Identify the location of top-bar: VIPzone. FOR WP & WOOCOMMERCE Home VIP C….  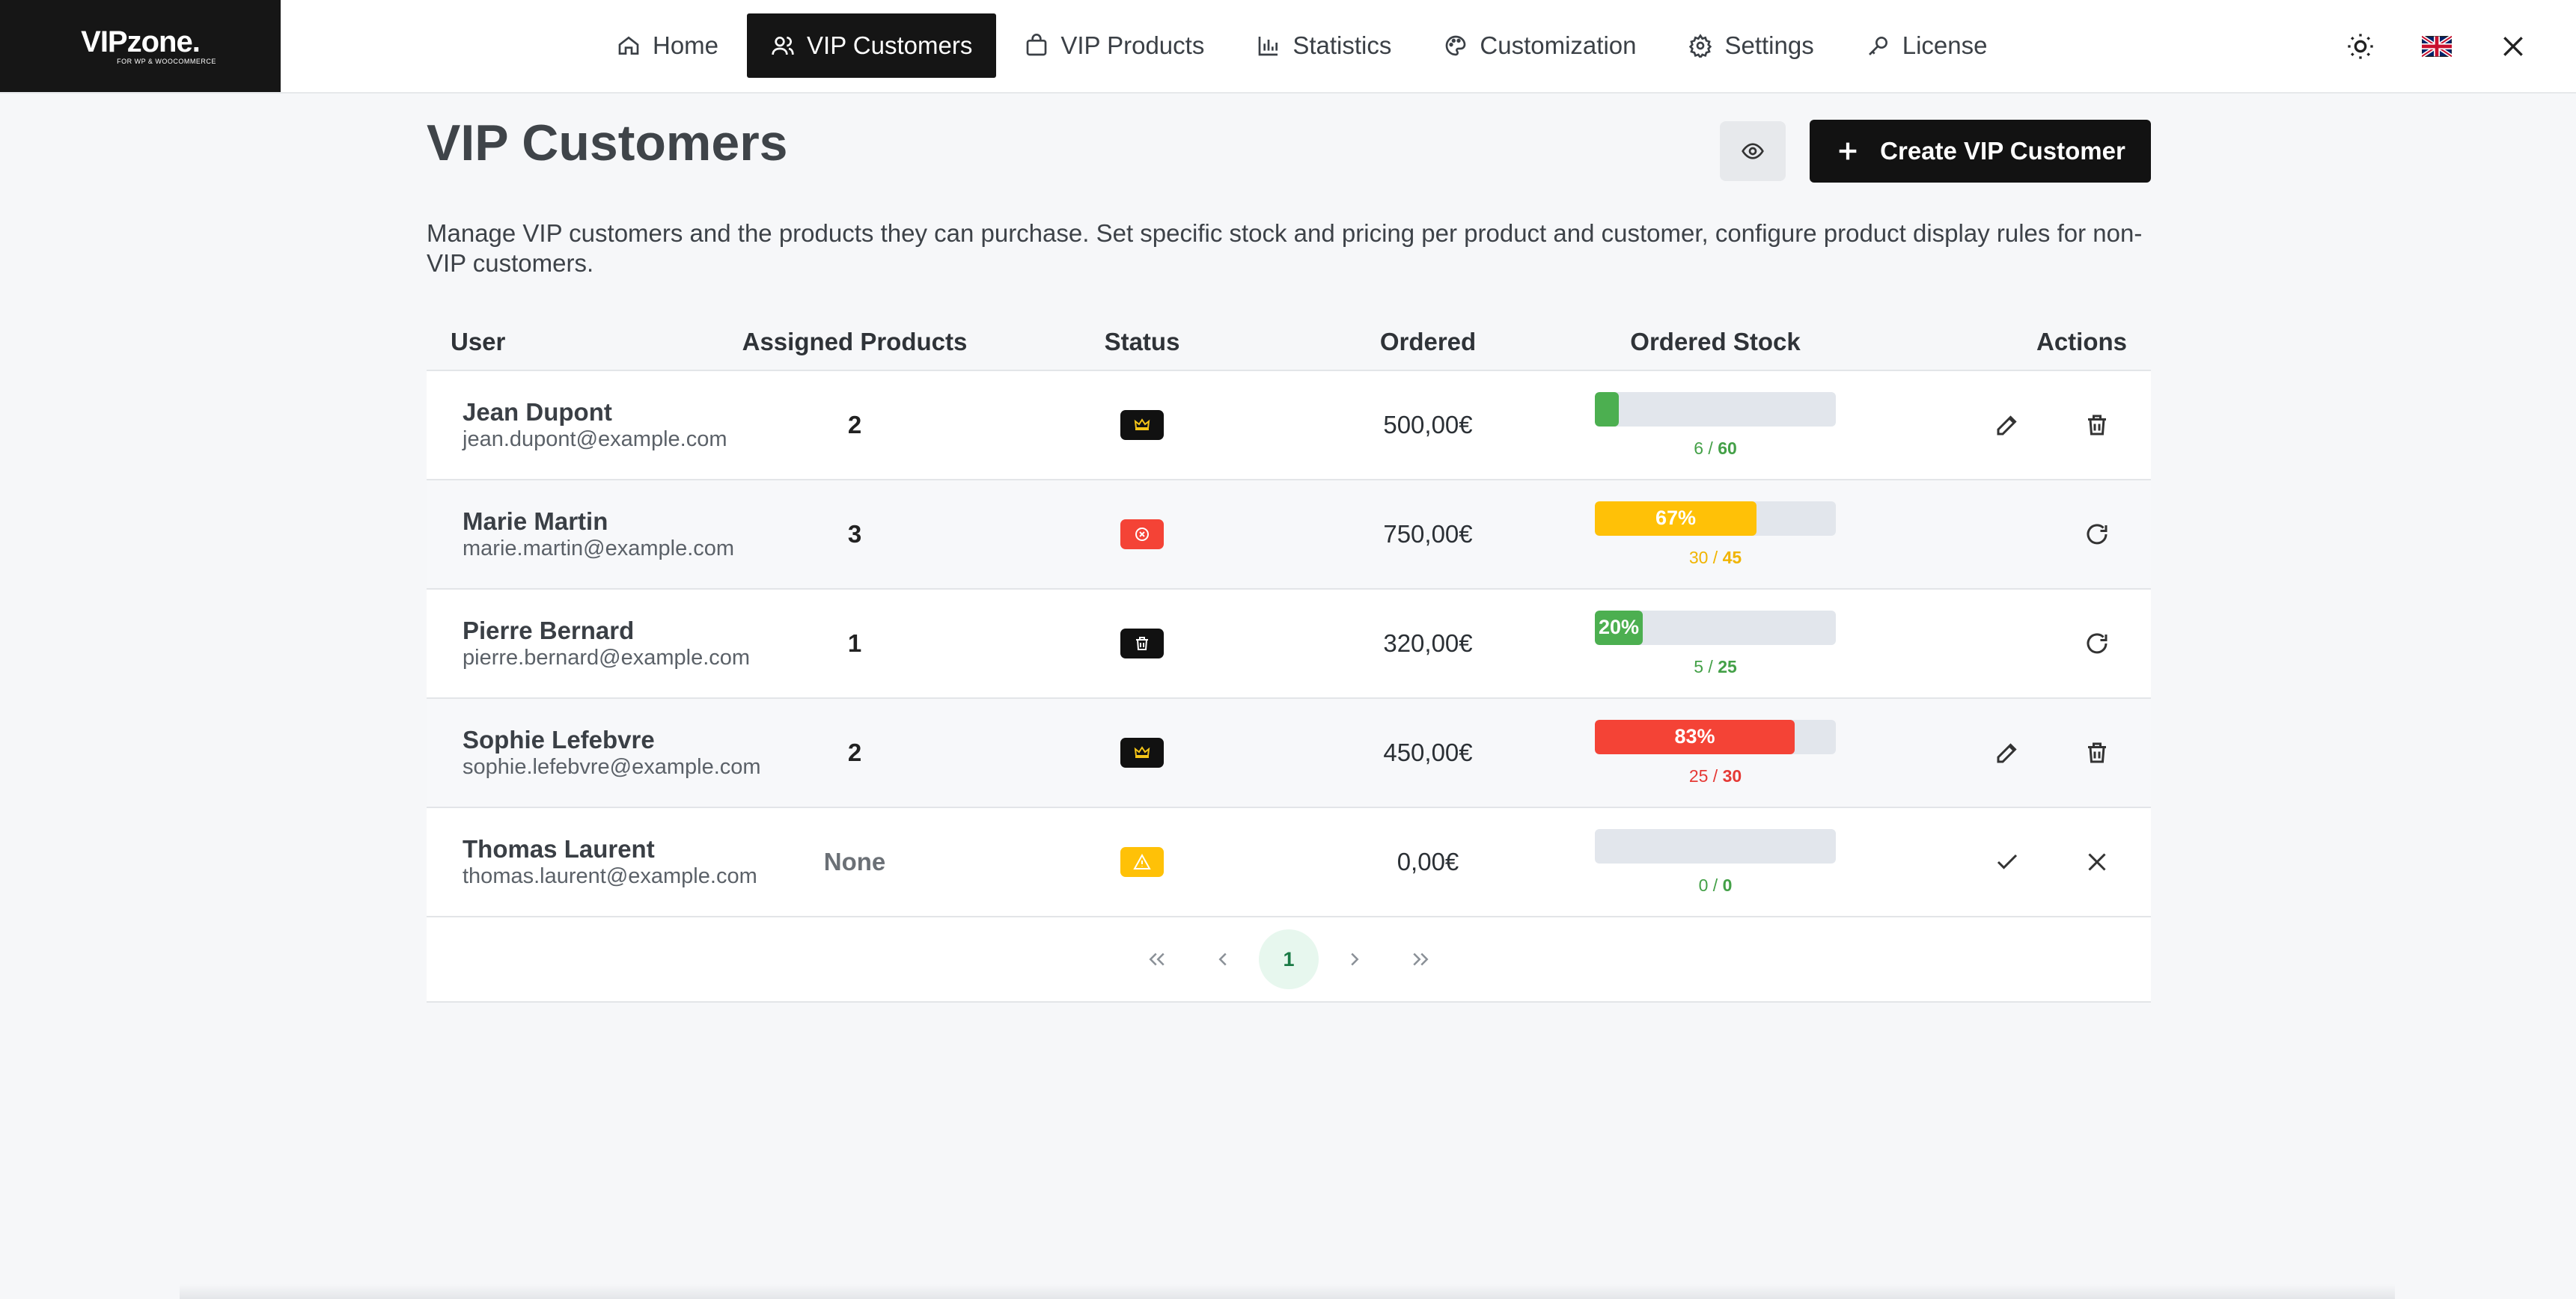
(1288, 47).